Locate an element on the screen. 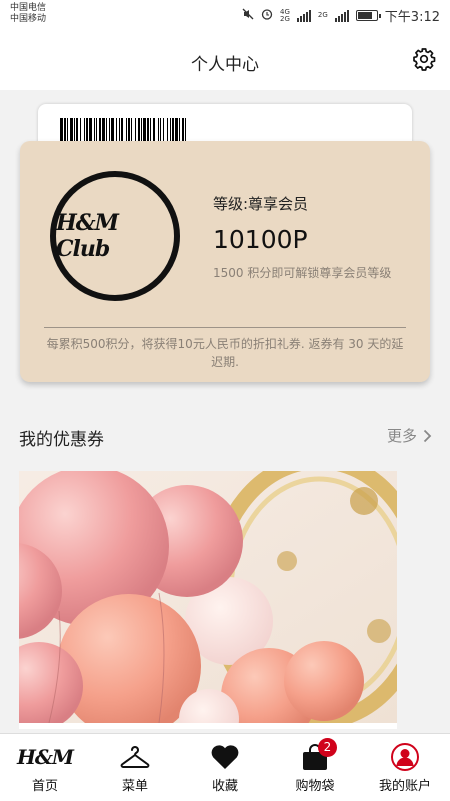 The height and width of the screenshot is (801, 450). tab-home-label: 首页 is located at coordinates (44, 786).